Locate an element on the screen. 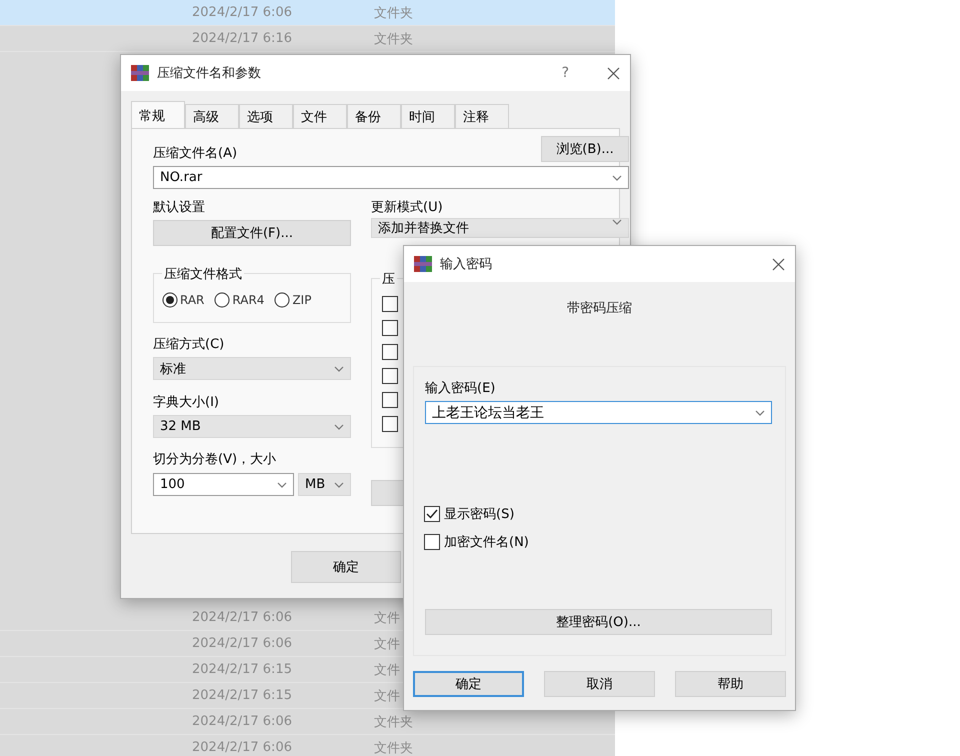 This screenshot has width=960, height=756. field-label: 压缩文件名(A) is located at coordinates (195, 153).